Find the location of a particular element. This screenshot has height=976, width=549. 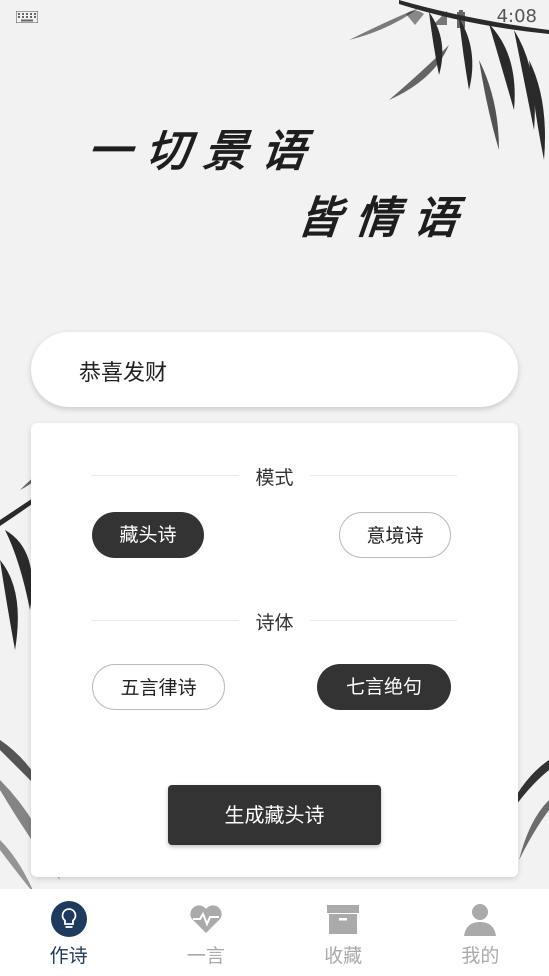

bottom-nav: 作诗 一言 收藏 我的 is located at coordinates (274, 932).